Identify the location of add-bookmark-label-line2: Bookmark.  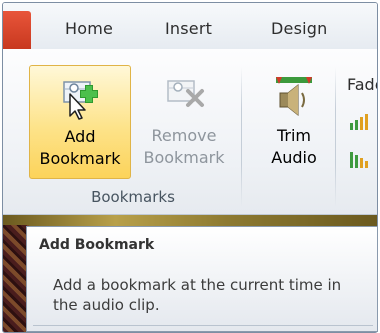
(80, 158).